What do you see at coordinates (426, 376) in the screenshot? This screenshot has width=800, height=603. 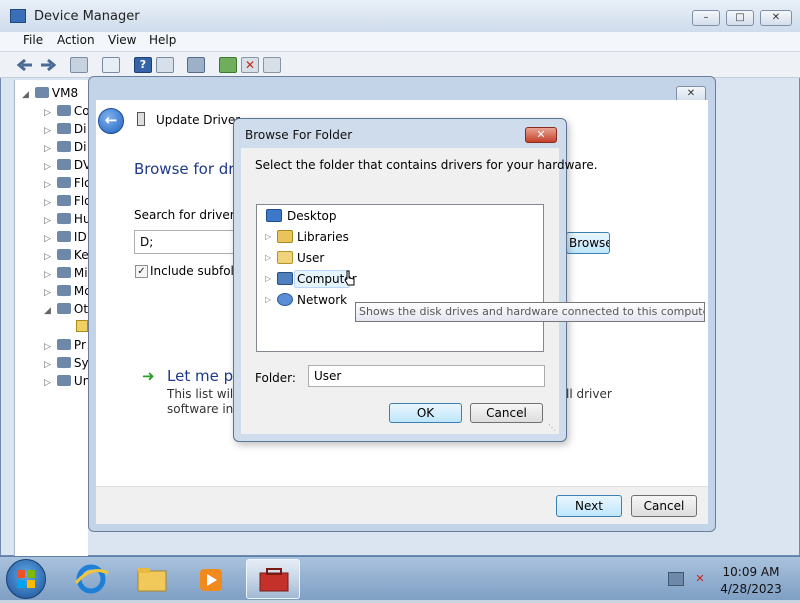 I see `folder-input: User` at bounding box center [426, 376].